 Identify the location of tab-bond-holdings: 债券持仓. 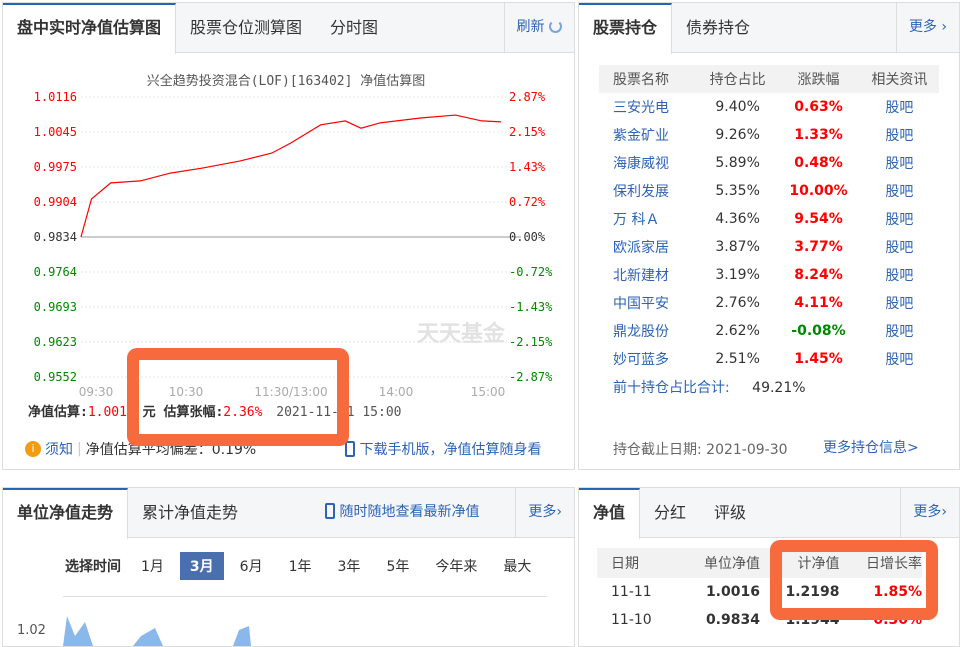
(718, 27).